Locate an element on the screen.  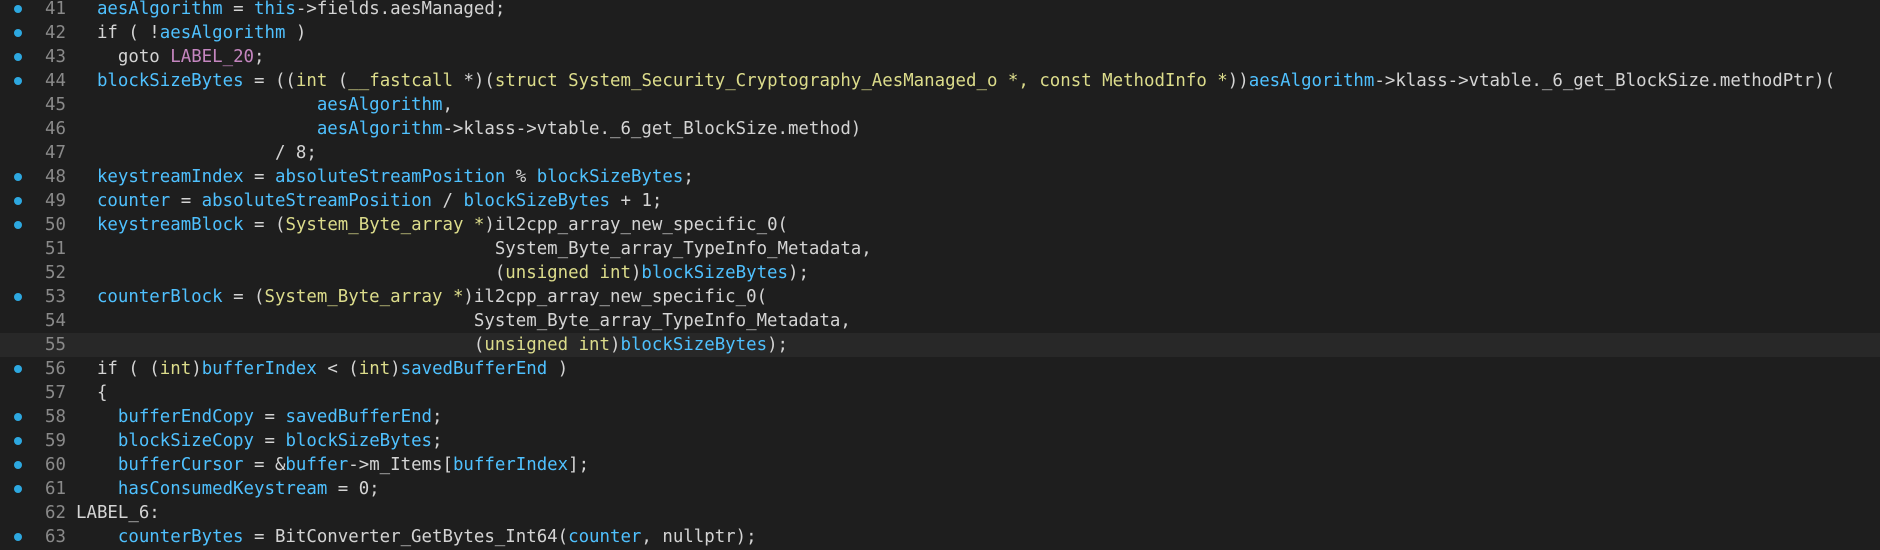
line-gutter: 54 is located at coordinates (35, 321).